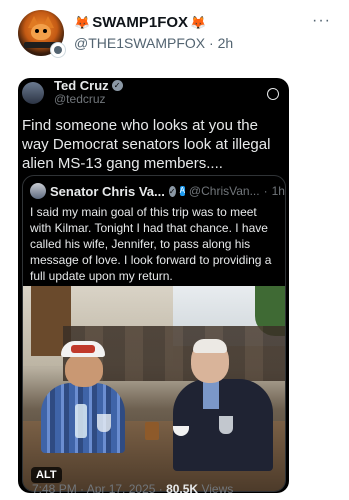 The width and height of the screenshot is (349, 500). What do you see at coordinates (81, 85) in the screenshot?
I see `quoted-author-name: Ted Cruz` at bounding box center [81, 85].